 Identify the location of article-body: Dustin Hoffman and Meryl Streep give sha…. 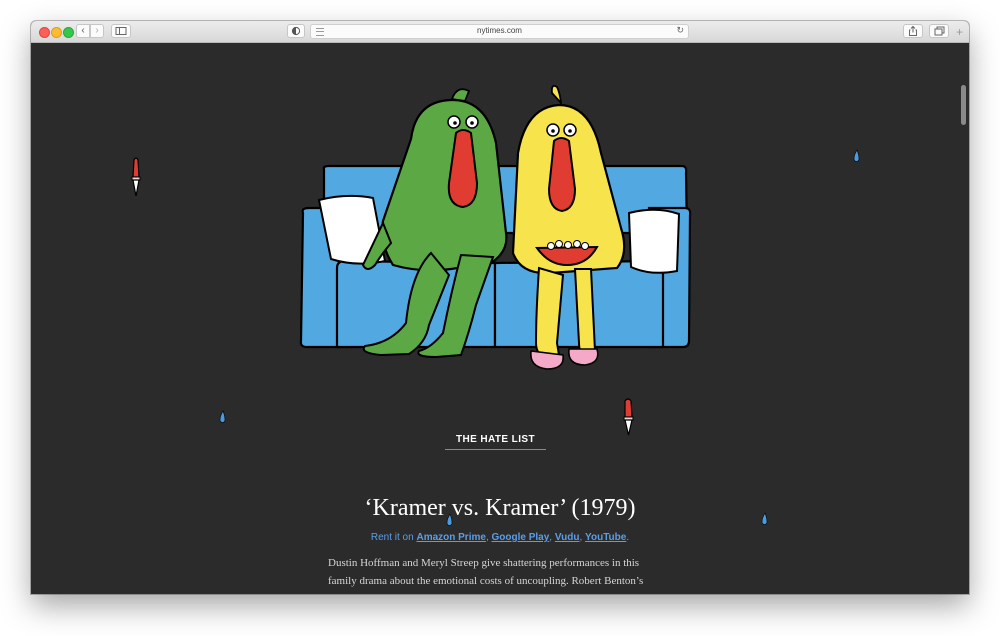
(486, 575).